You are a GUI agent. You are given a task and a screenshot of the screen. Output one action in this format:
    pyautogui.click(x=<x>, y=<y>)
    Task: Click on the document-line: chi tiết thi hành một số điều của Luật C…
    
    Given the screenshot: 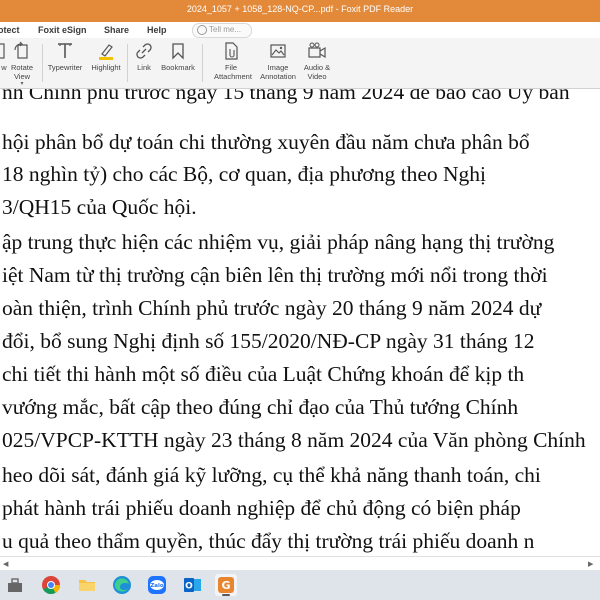 What is the action you would take?
    pyautogui.click(x=263, y=374)
    